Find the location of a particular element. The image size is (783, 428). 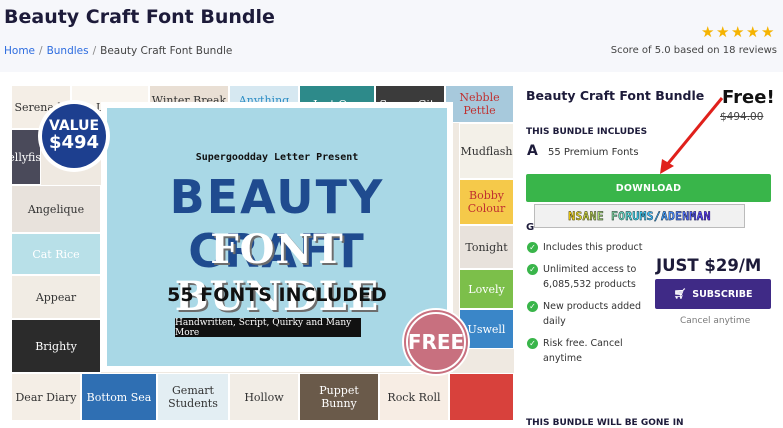

benefit-text: Unlimited access to 6,085,532 products is located at coordinates (590, 277).